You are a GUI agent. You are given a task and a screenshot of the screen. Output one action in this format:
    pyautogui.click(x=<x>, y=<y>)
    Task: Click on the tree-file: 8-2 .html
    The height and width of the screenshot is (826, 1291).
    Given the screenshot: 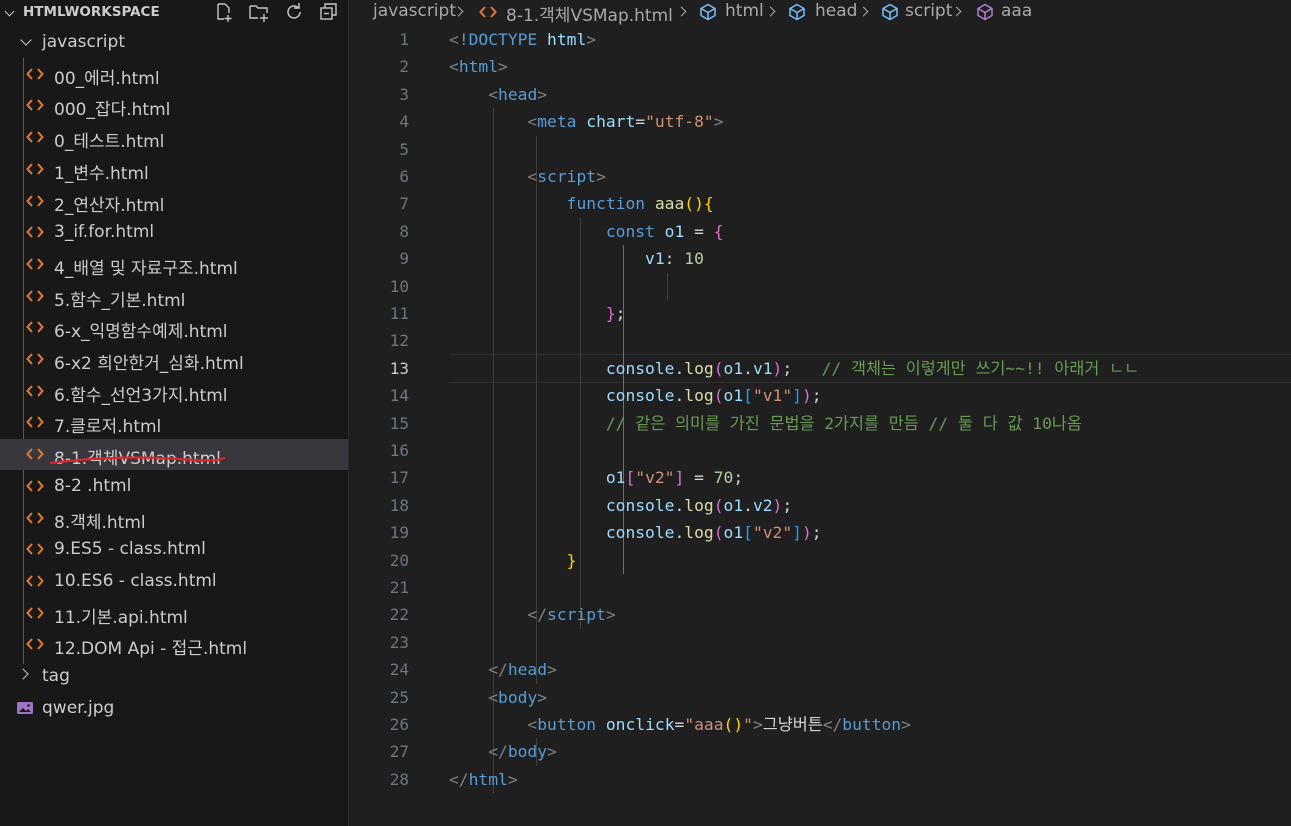 What is the action you would take?
    pyautogui.click(x=174, y=486)
    